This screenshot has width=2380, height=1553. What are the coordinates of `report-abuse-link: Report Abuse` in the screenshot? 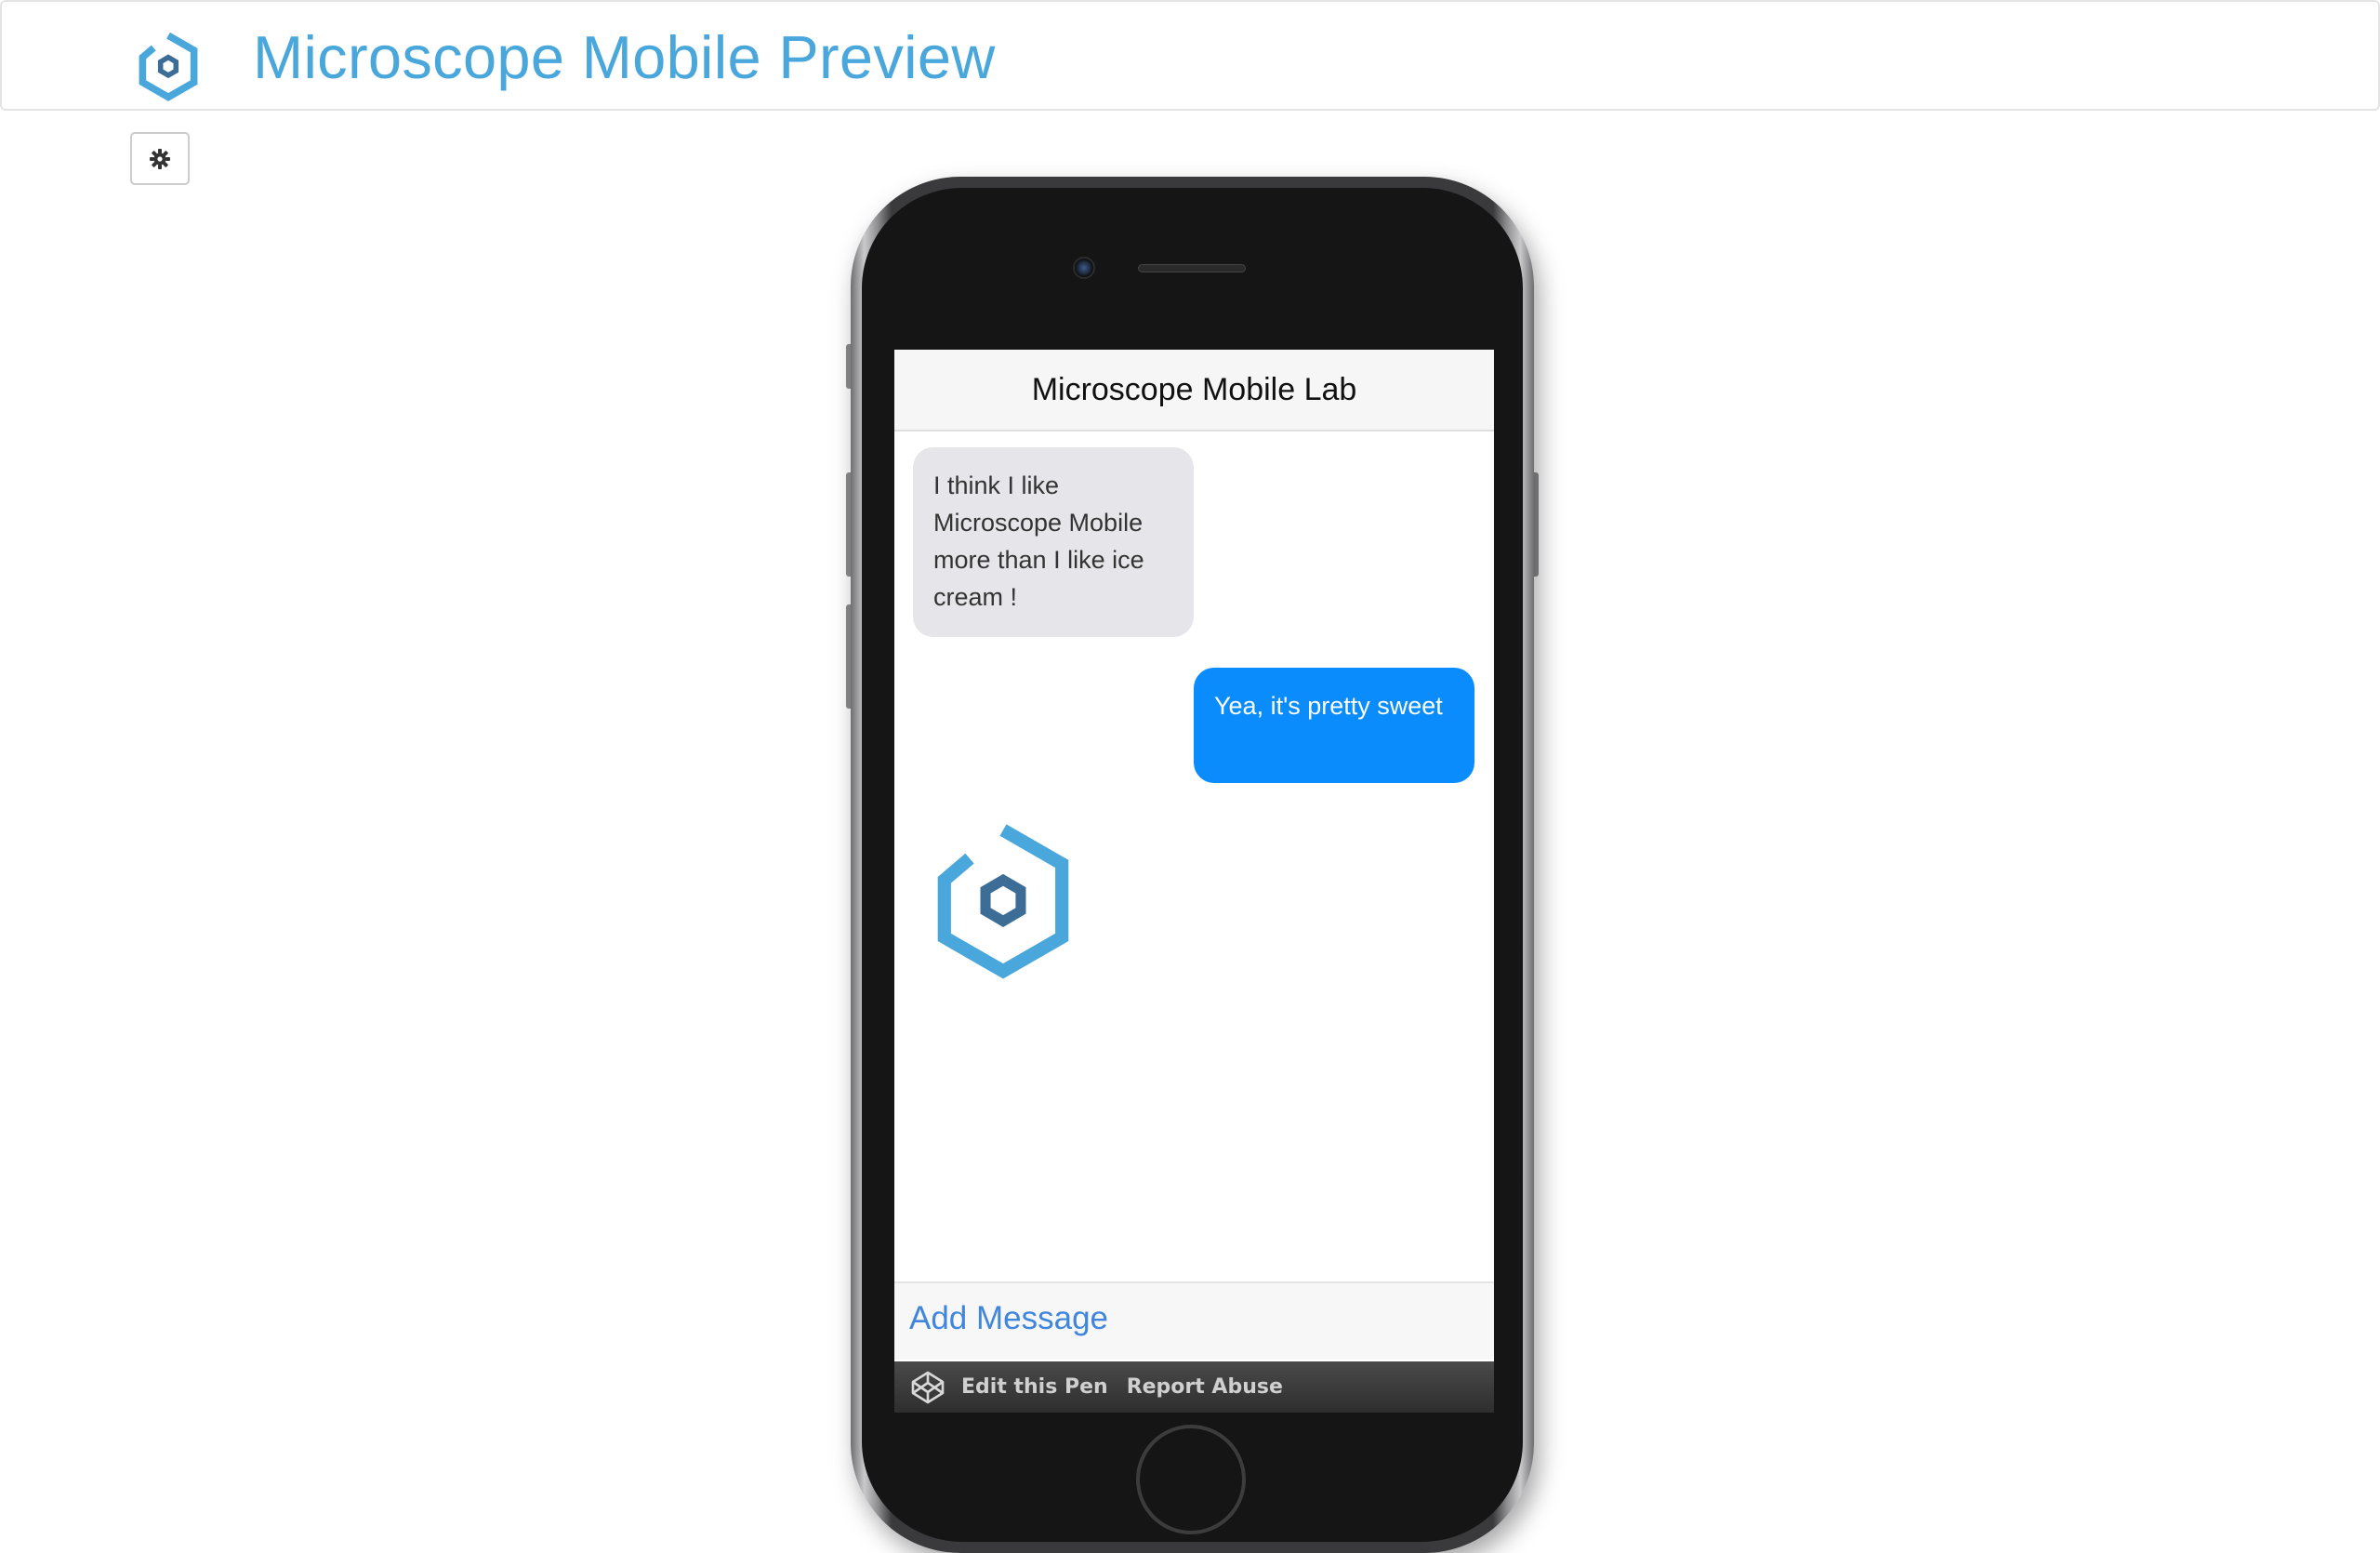 It's located at (1205, 1387).